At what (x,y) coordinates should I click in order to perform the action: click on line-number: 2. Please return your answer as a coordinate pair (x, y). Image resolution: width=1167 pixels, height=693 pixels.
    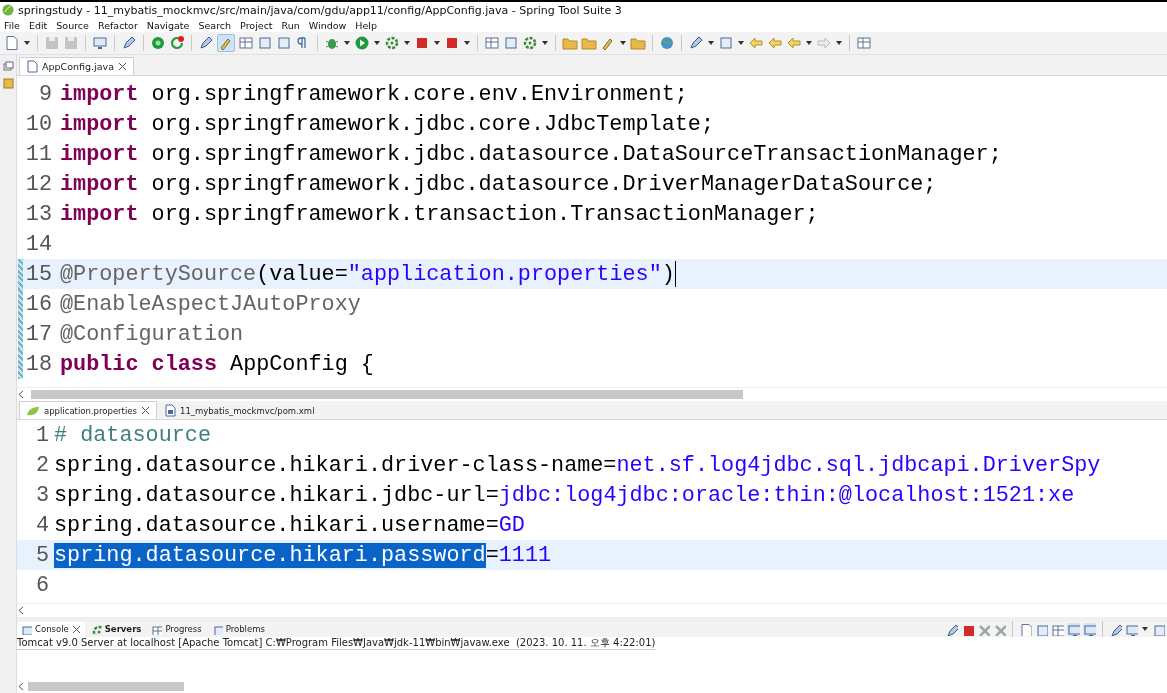
    Looking at the image, I should click on (42, 465).